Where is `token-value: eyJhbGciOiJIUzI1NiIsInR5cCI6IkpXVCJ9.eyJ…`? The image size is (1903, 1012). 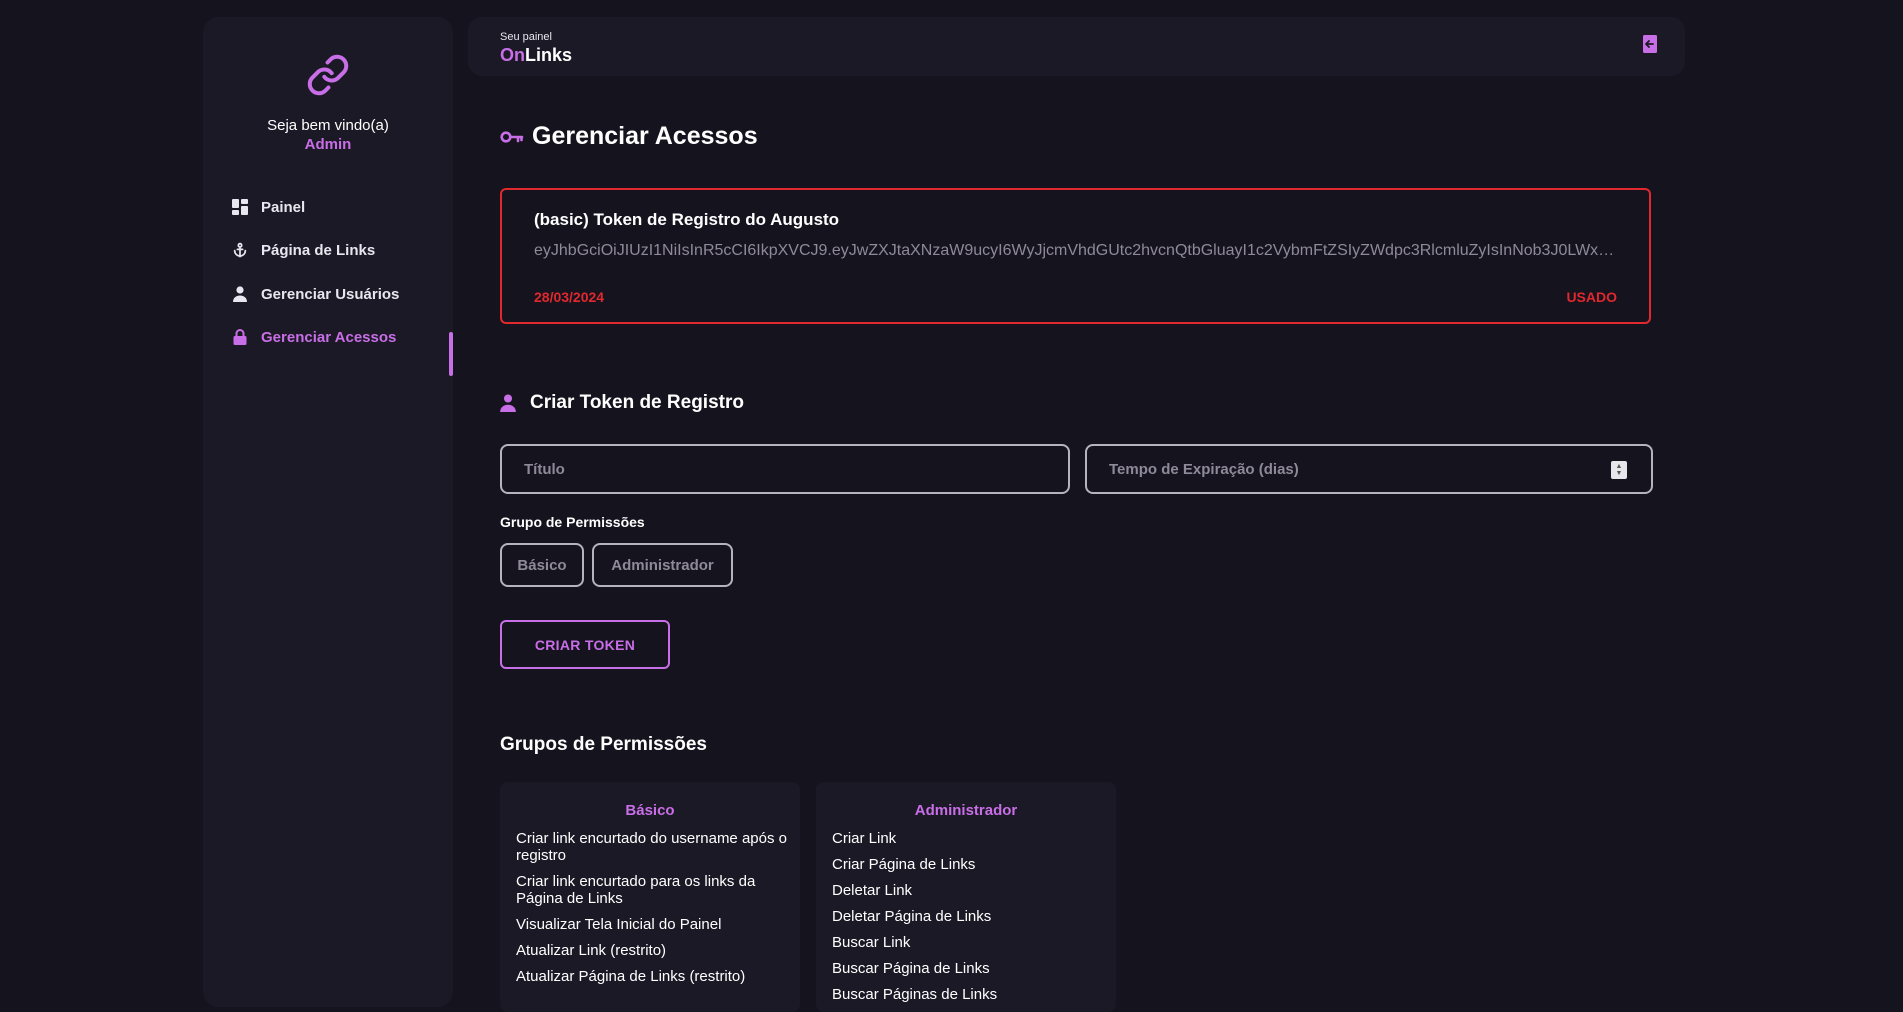
token-value: eyJhbGciOiJIUzI1NiIsInR5cCI6IkpXVCJ9.eyJ… is located at coordinates (1078, 251).